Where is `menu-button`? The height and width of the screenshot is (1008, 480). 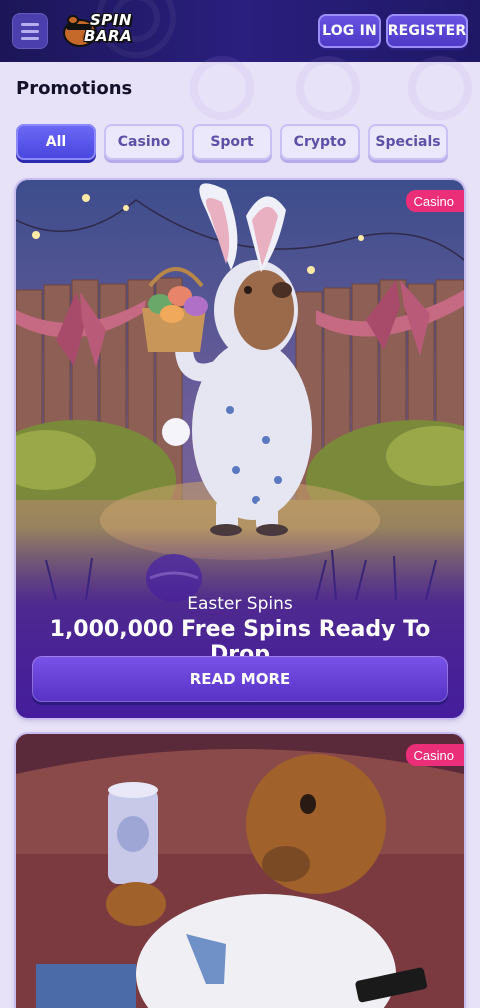 menu-button is located at coordinates (30, 31).